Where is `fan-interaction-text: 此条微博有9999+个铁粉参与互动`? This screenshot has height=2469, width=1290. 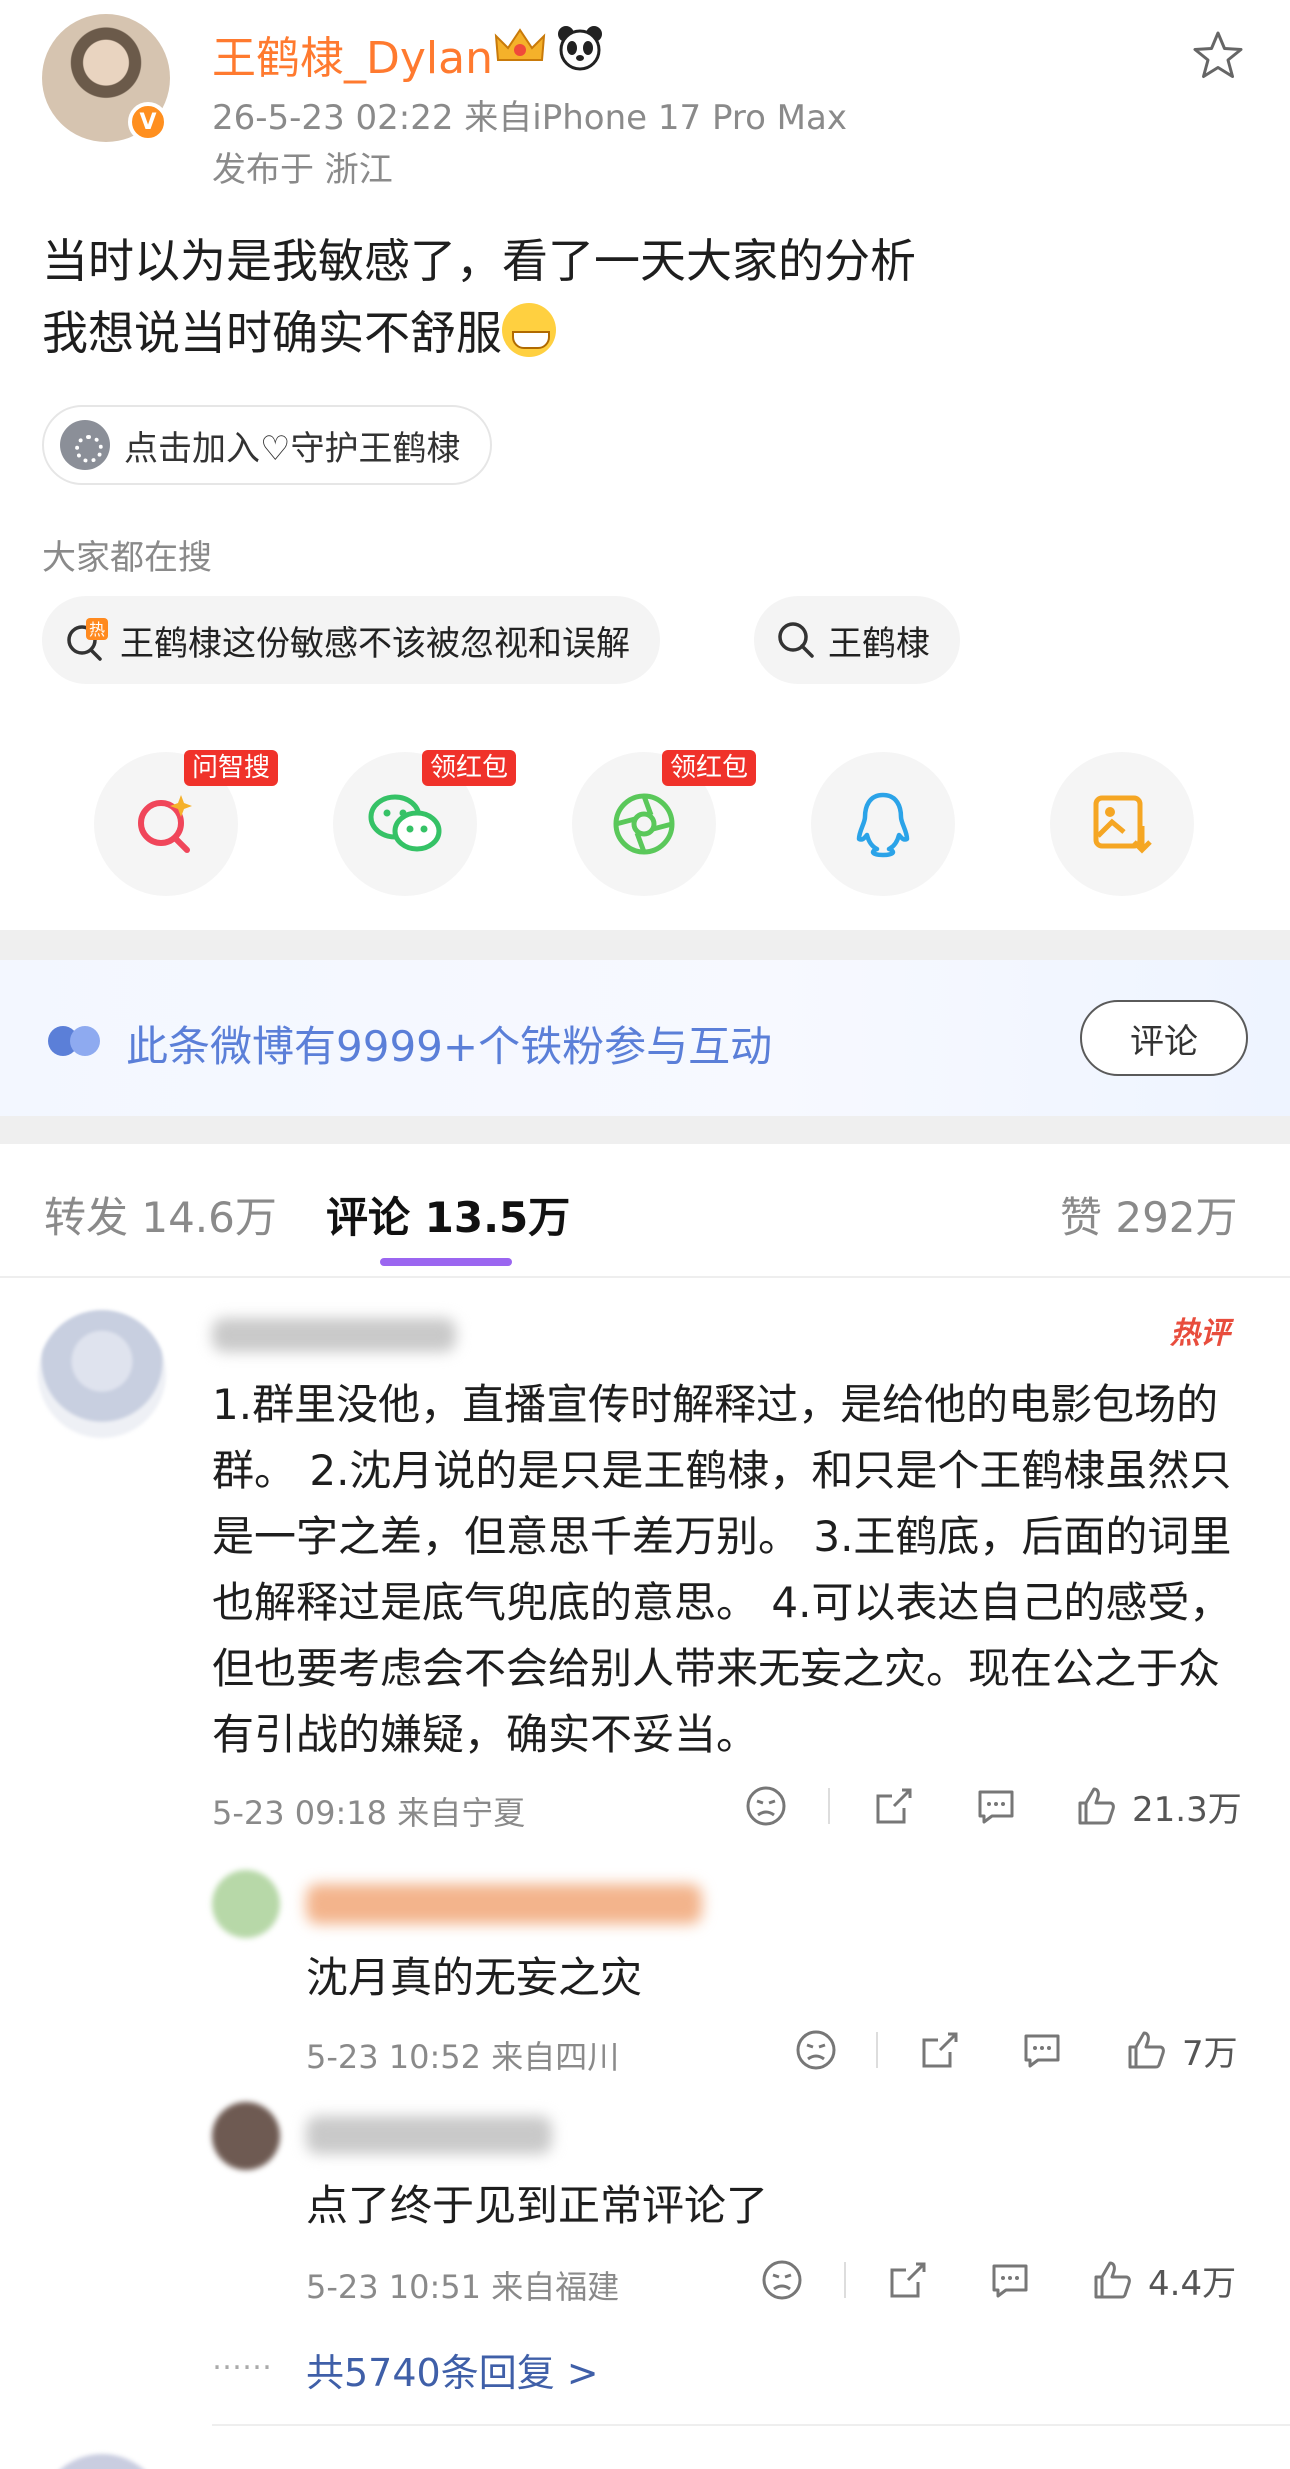
fan-interaction-text: 此条微博有9999+个铁粉参与互动 is located at coordinates (449, 1046).